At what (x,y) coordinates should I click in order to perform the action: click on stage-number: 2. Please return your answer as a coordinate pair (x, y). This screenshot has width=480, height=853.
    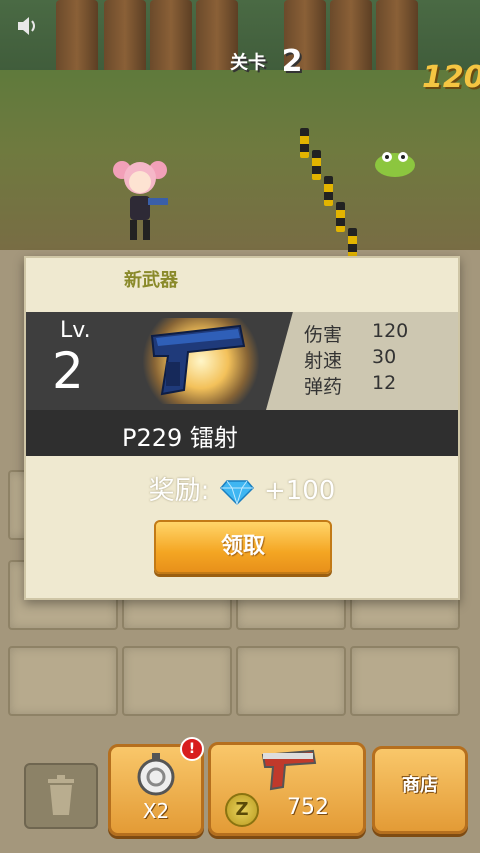
    Looking at the image, I should click on (292, 61).